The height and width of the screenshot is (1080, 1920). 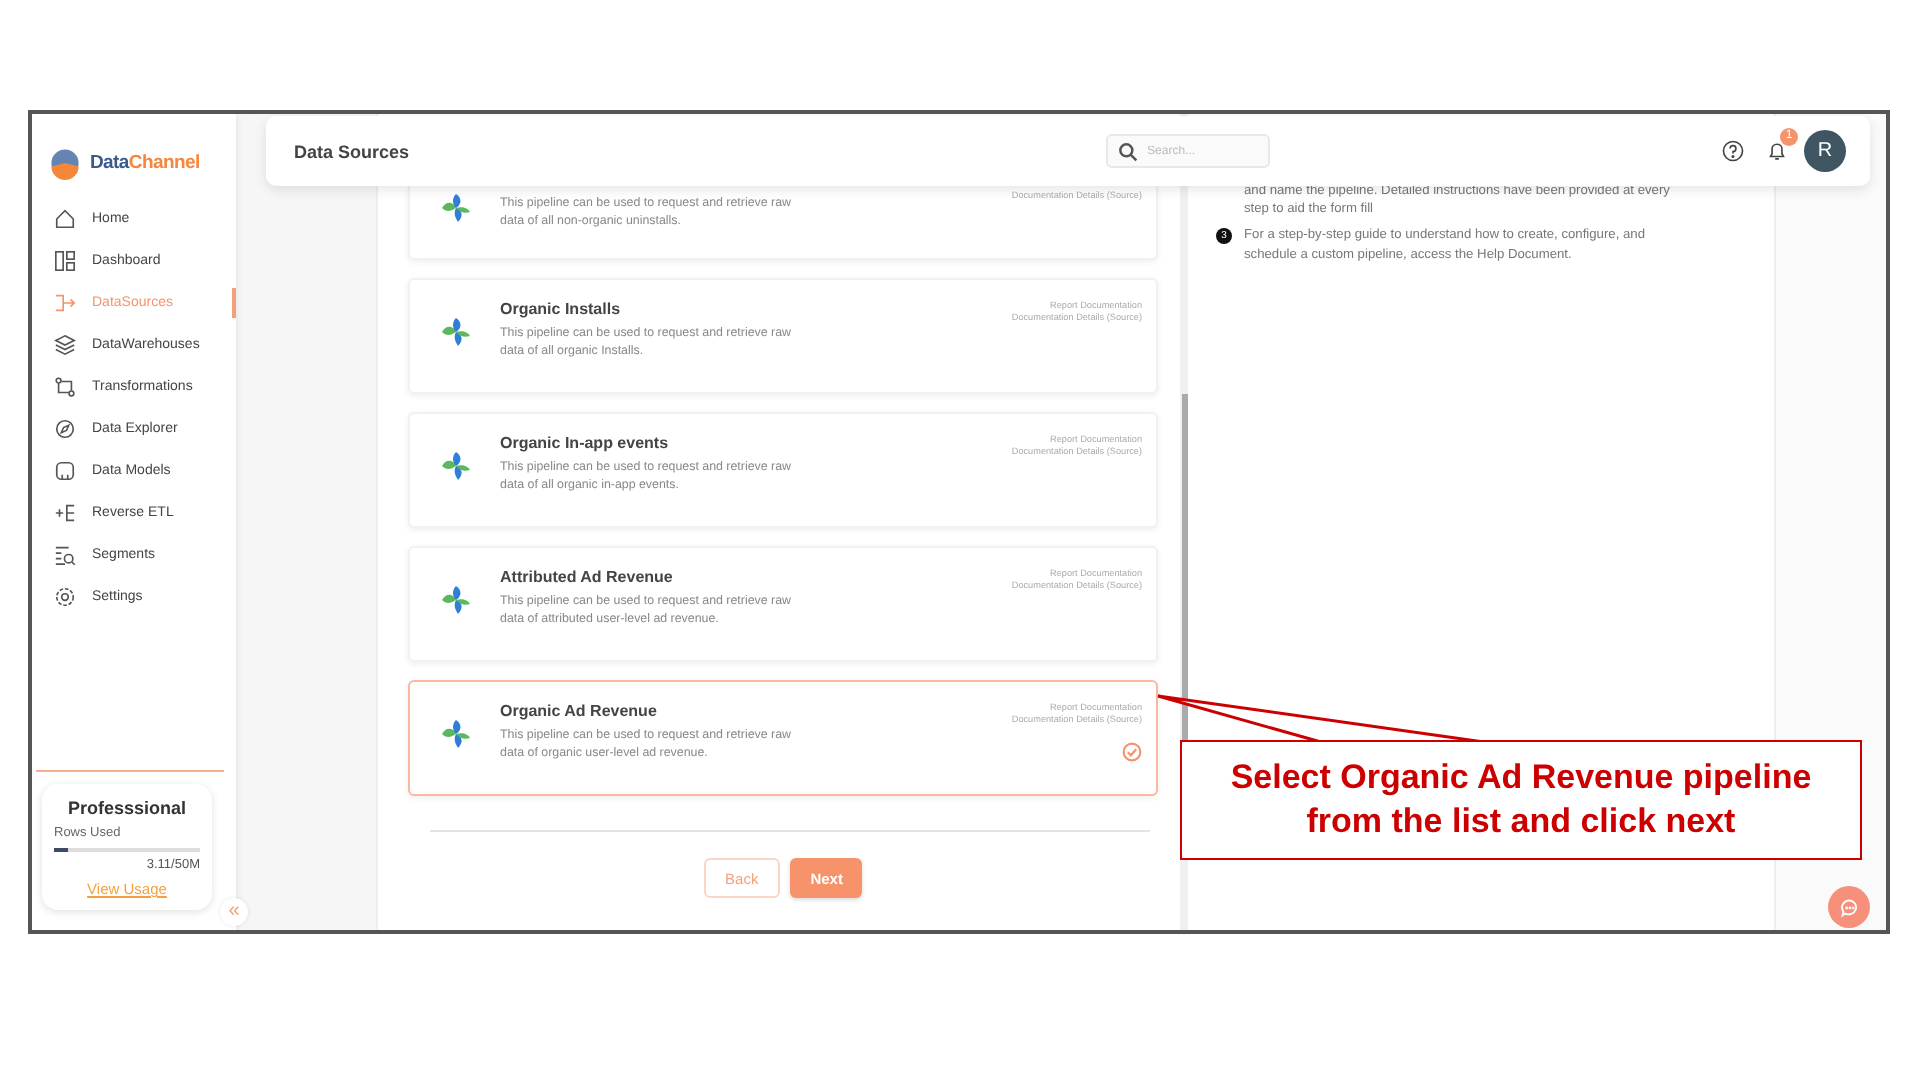 I want to click on search-icon, so click(x=1127, y=152).